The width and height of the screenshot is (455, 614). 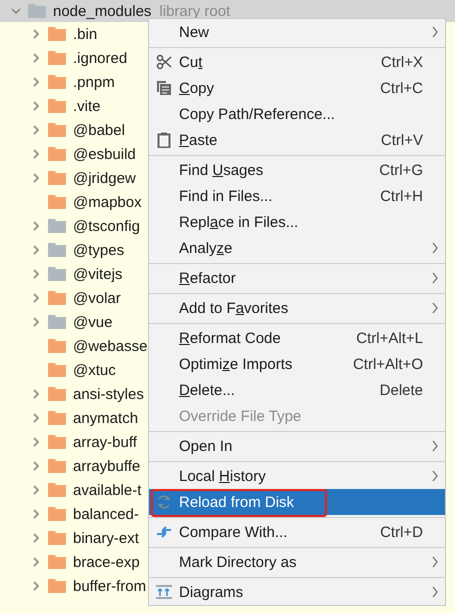 I want to click on menu-item: Reload from Disk, so click(x=297, y=502).